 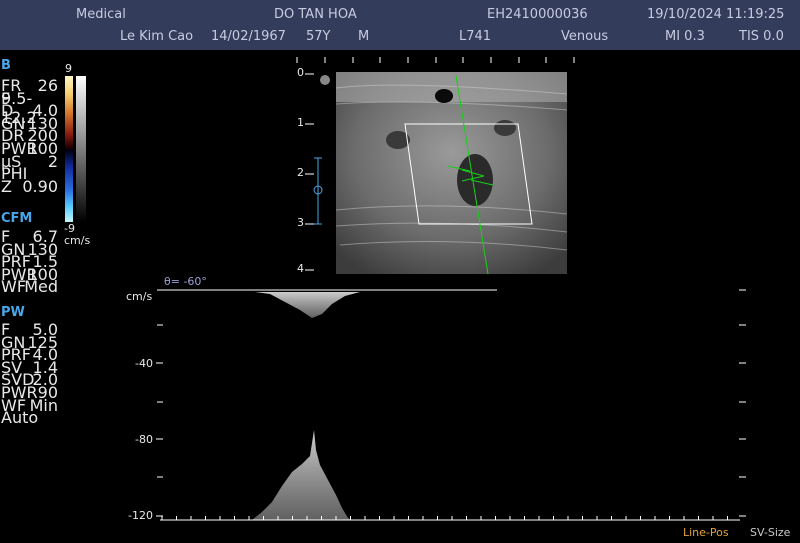 What do you see at coordinates (300, 268) in the screenshot?
I see `depth-label-4: 4` at bounding box center [300, 268].